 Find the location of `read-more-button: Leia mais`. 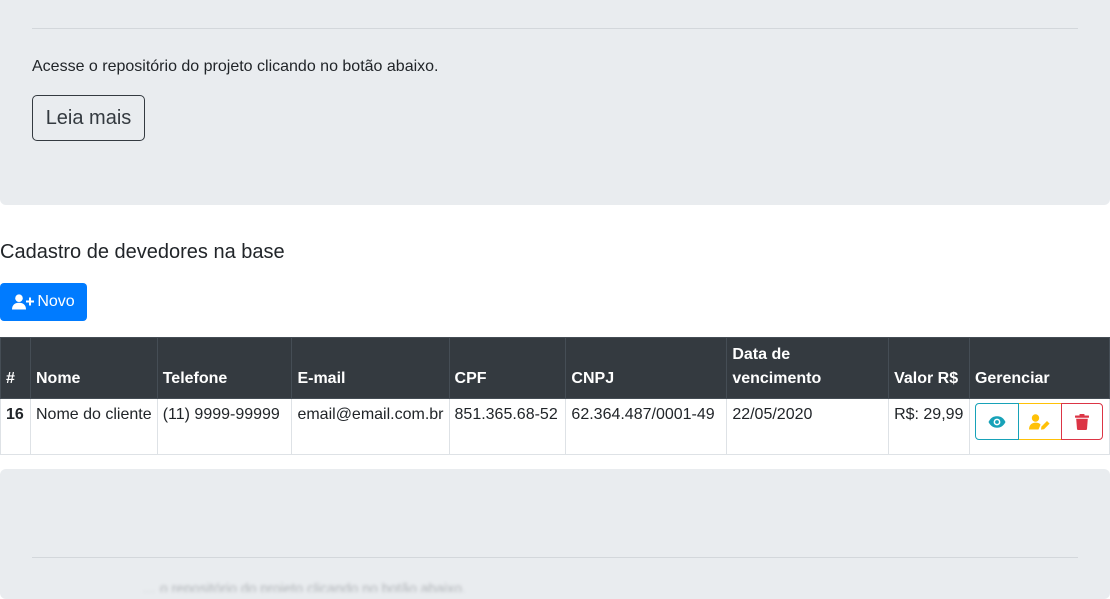

read-more-button: Leia mais is located at coordinates (88, 118).